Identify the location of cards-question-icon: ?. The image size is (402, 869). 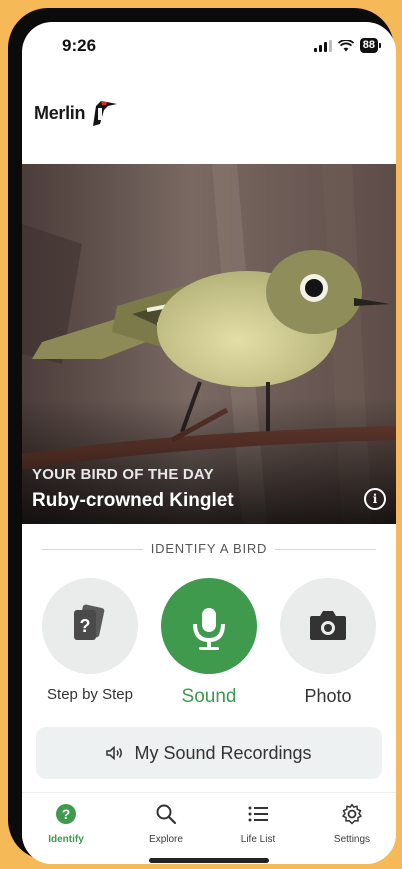
(89, 622).